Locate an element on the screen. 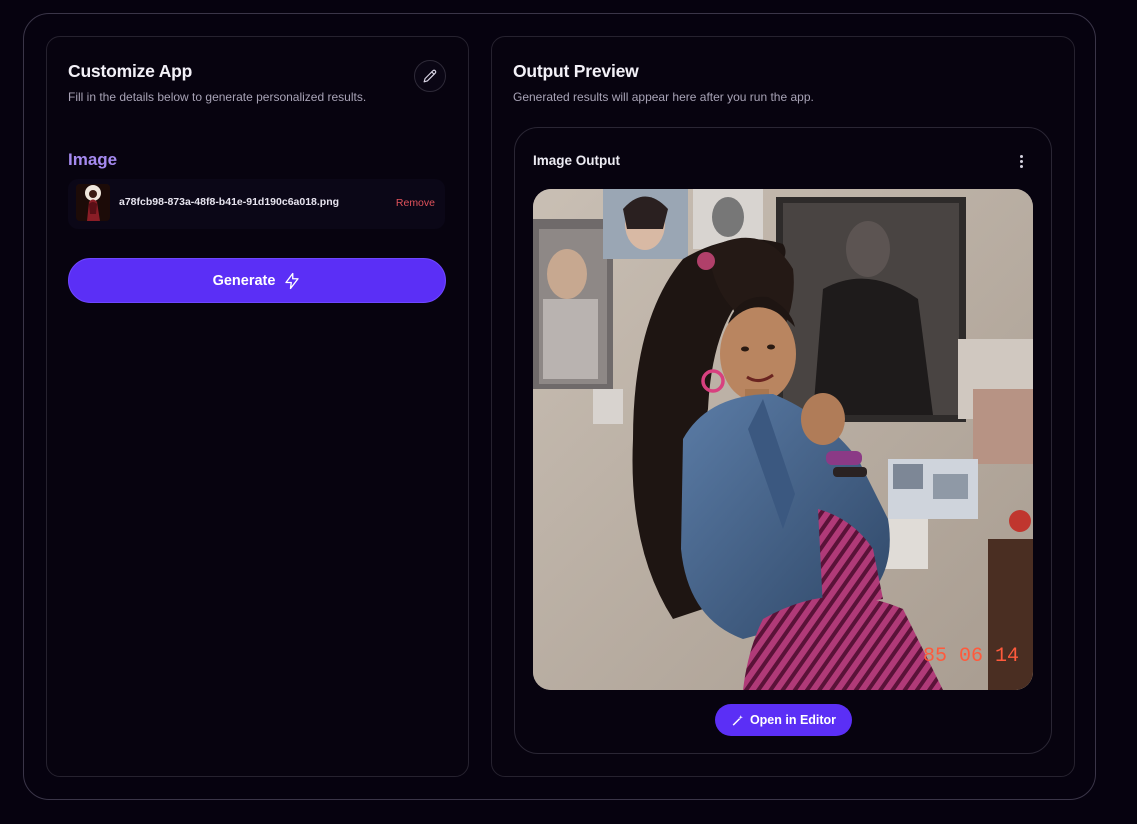 This screenshot has height=824, width=1137. open-in-editor-button: Open in Editor is located at coordinates (783, 720).